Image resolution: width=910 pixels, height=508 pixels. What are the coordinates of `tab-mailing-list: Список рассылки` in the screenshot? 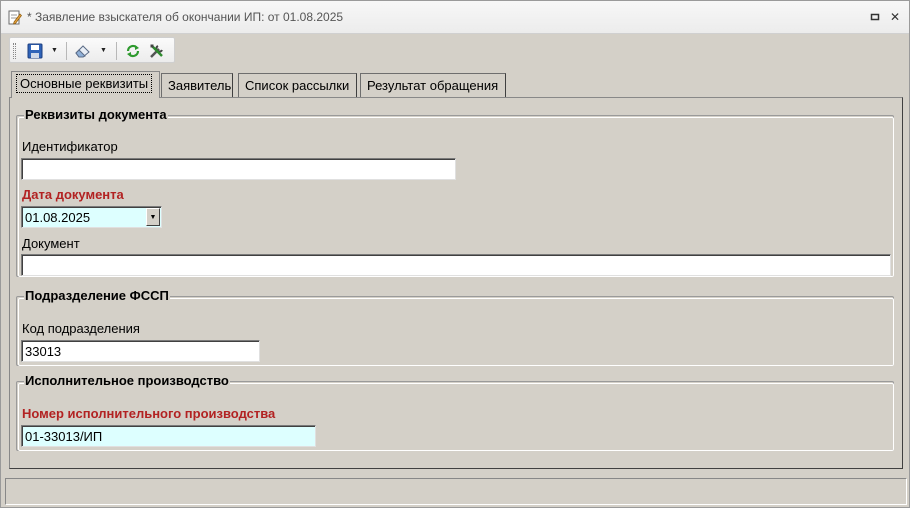 It's located at (297, 85).